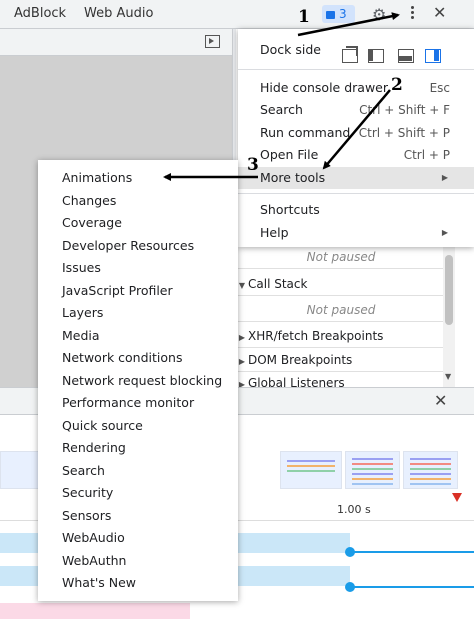  What do you see at coordinates (412, 14) in the screenshot?
I see `kebab-menu-icon` at bounding box center [412, 14].